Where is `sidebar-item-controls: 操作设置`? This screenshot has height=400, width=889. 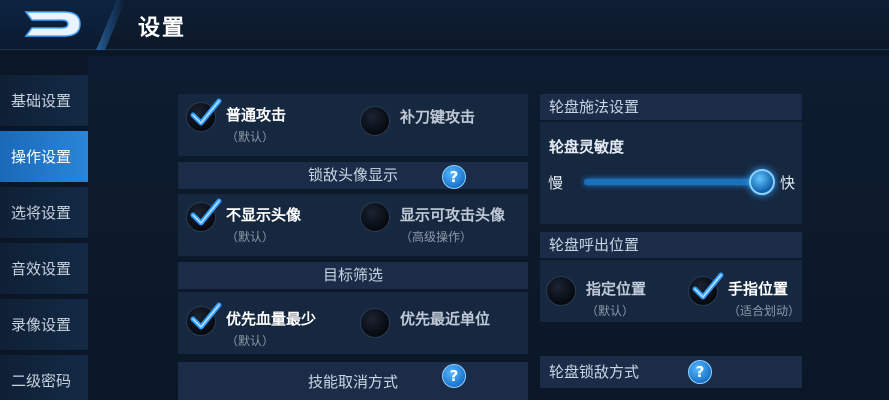
sidebar-item-controls: 操作设置 is located at coordinates (44, 157).